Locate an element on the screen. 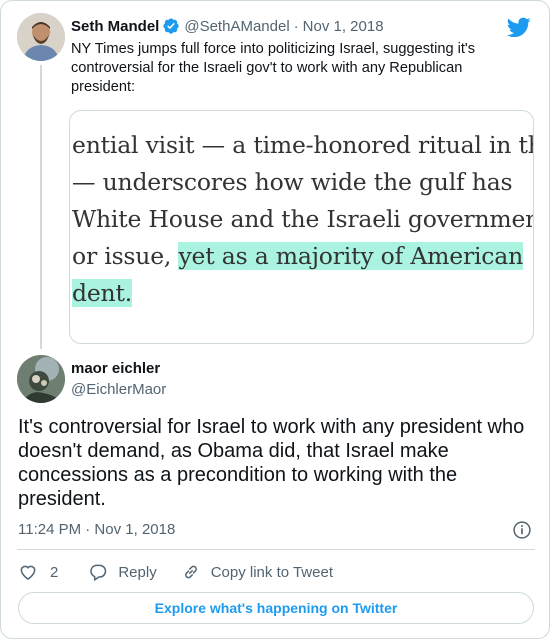 This screenshot has height=639, width=550. explore-twitter-button: Explore what's happening on Twitter is located at coordinates (276, 608).